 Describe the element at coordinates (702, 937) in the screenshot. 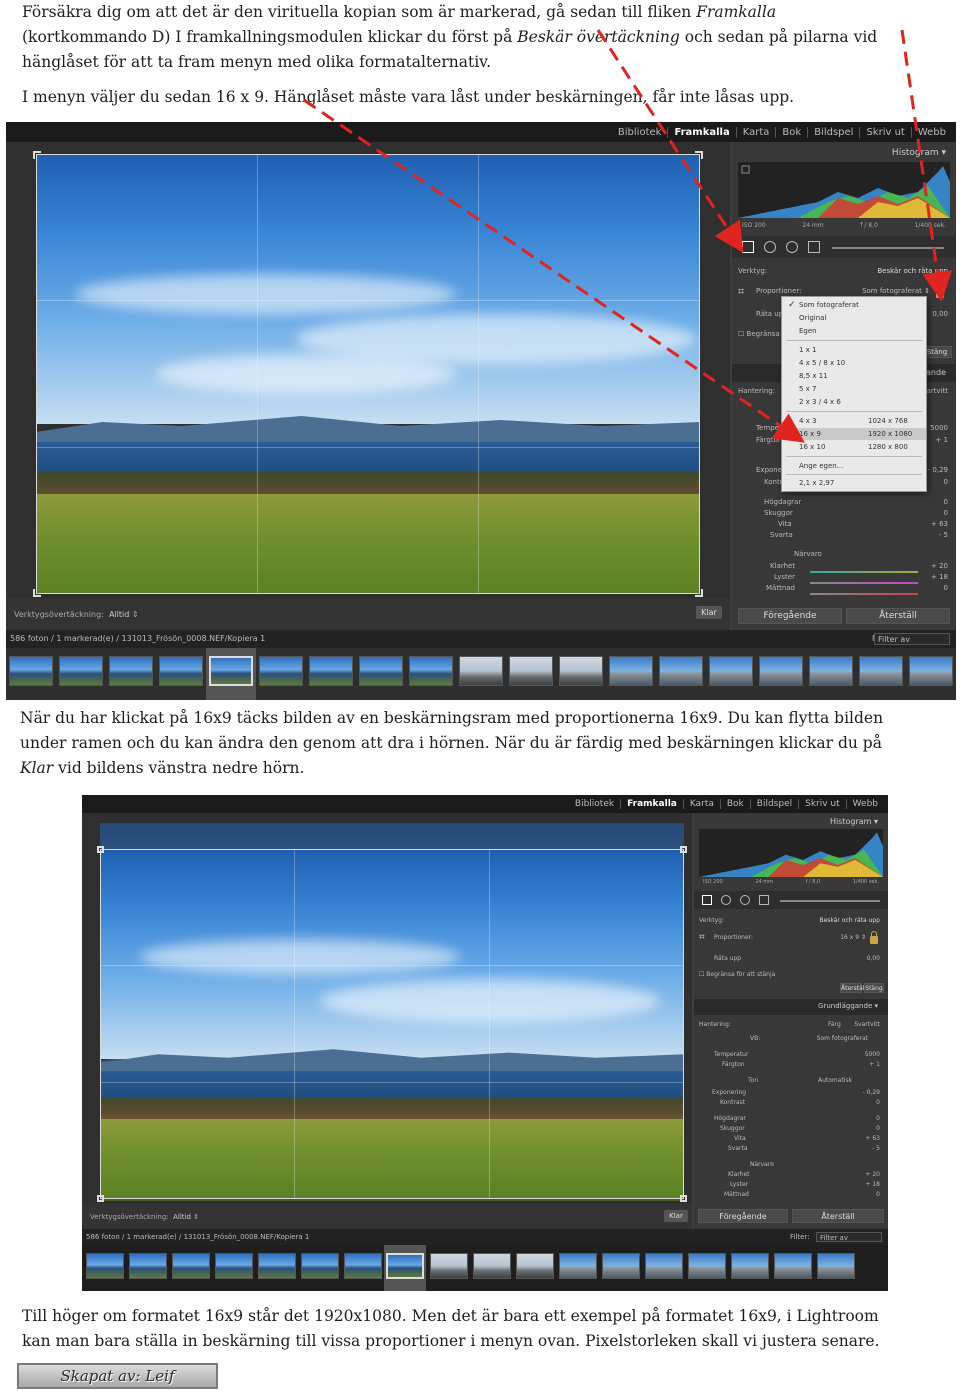

I see `crop-icon-2: ⌗` at that location.